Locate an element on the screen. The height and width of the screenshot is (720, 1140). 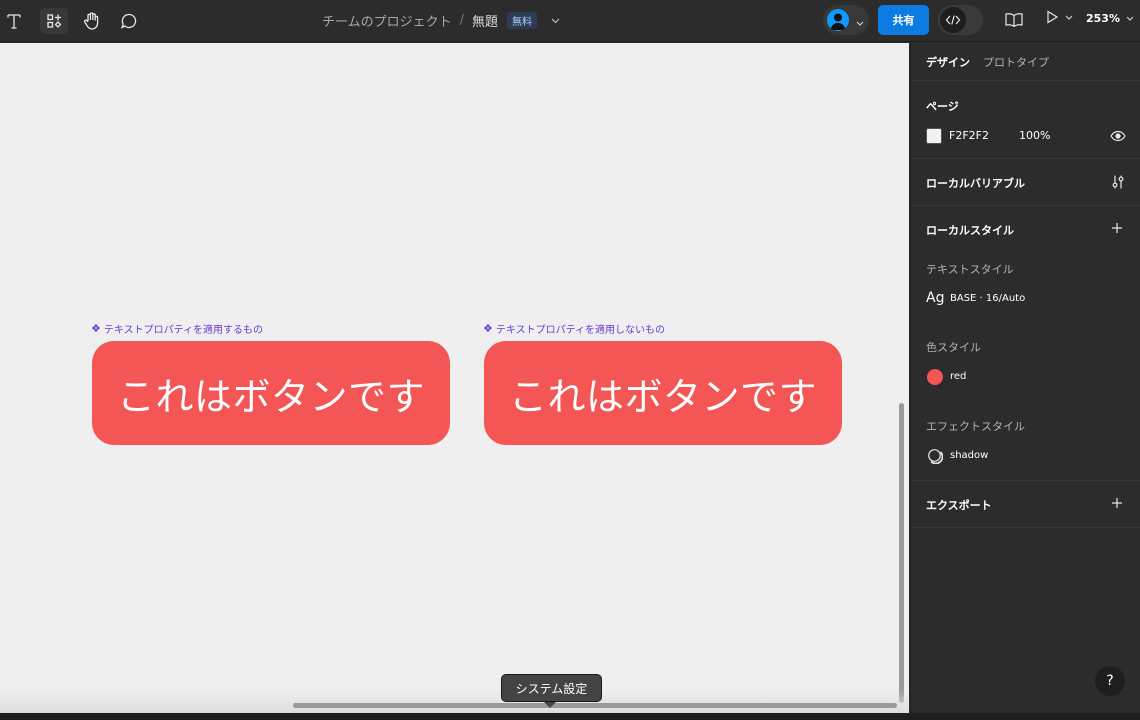
sliders-icon is located at coordinates (1118, 182).